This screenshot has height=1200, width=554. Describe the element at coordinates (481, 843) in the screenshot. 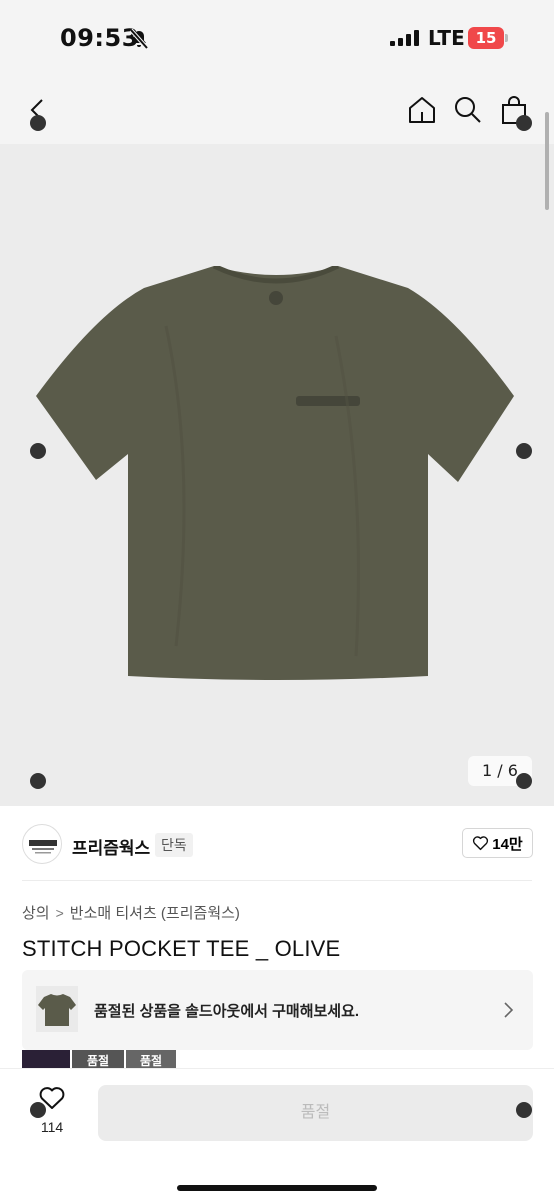

I see `heart-icon` at that location.